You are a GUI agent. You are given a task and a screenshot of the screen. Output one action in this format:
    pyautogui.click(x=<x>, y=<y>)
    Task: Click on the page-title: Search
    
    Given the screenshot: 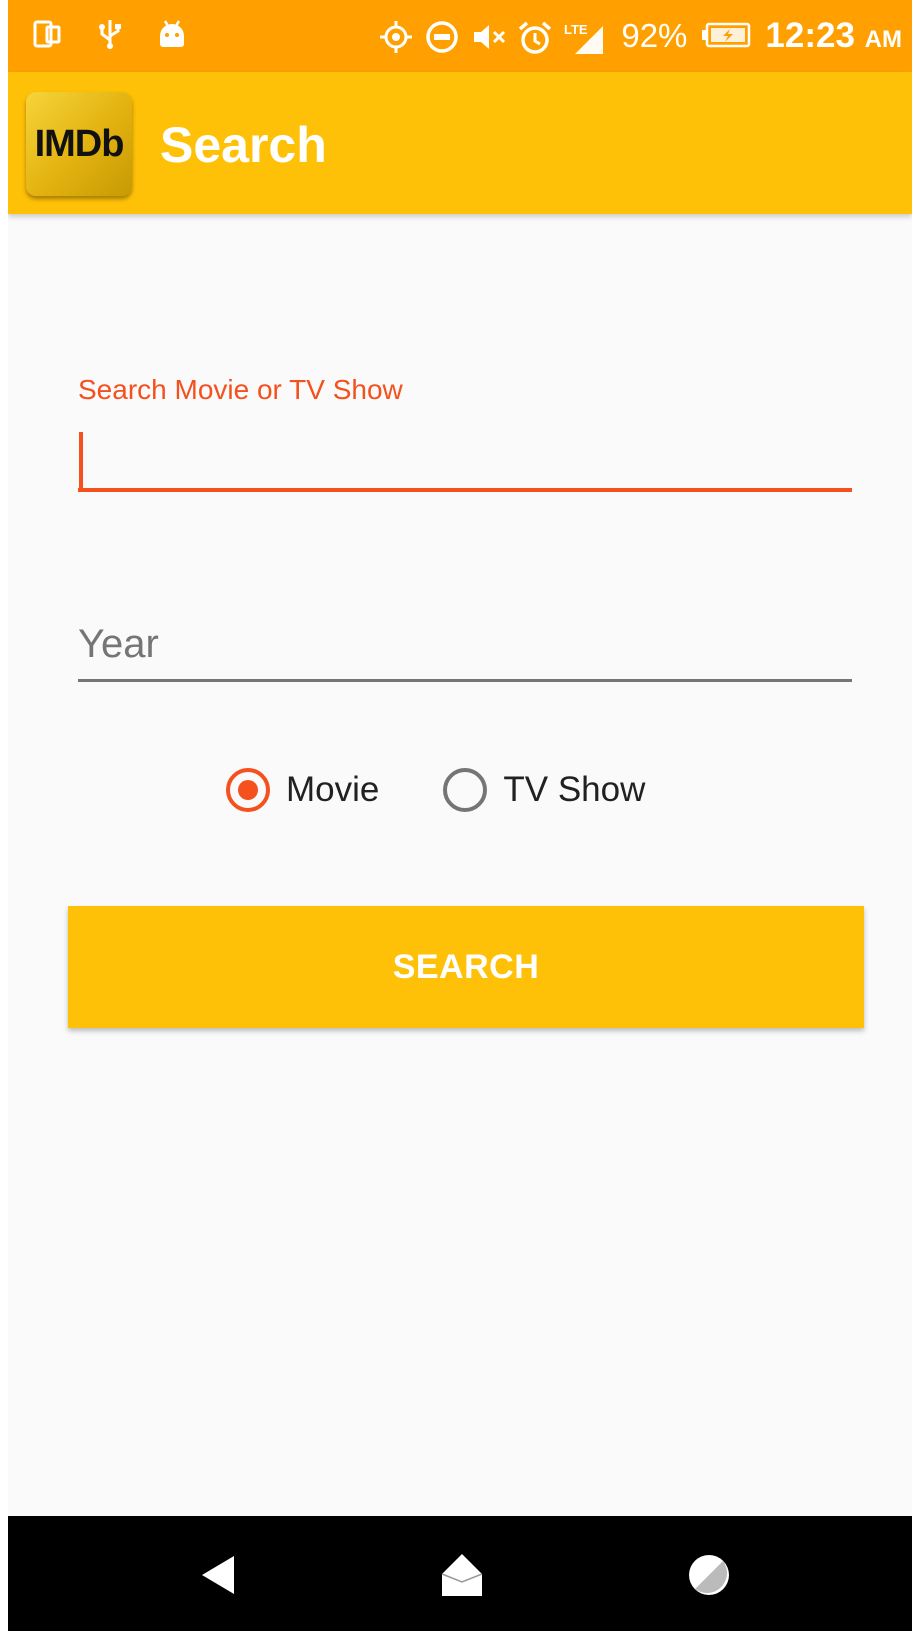 What is the action you would take?
    pyautogui.click(x=243, y=145)
    